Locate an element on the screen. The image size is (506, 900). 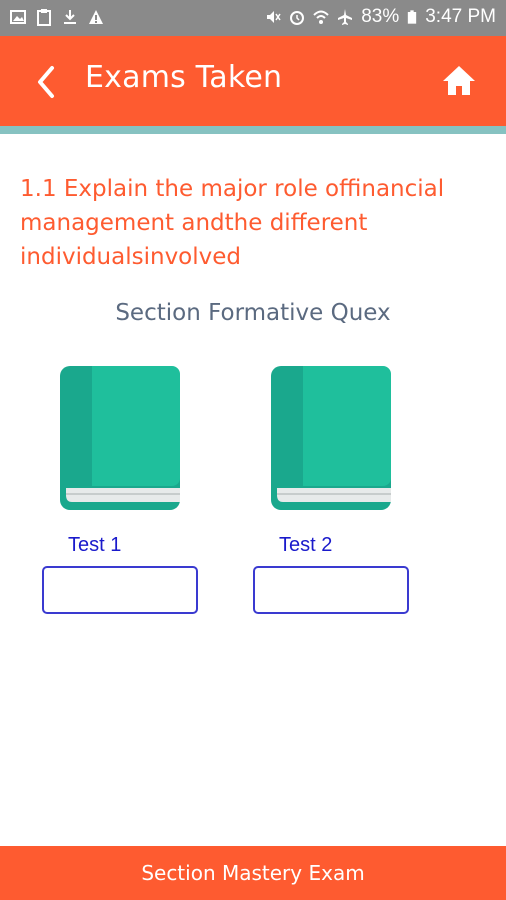
battery-percent: 83% is located at coordinates (380, 16).